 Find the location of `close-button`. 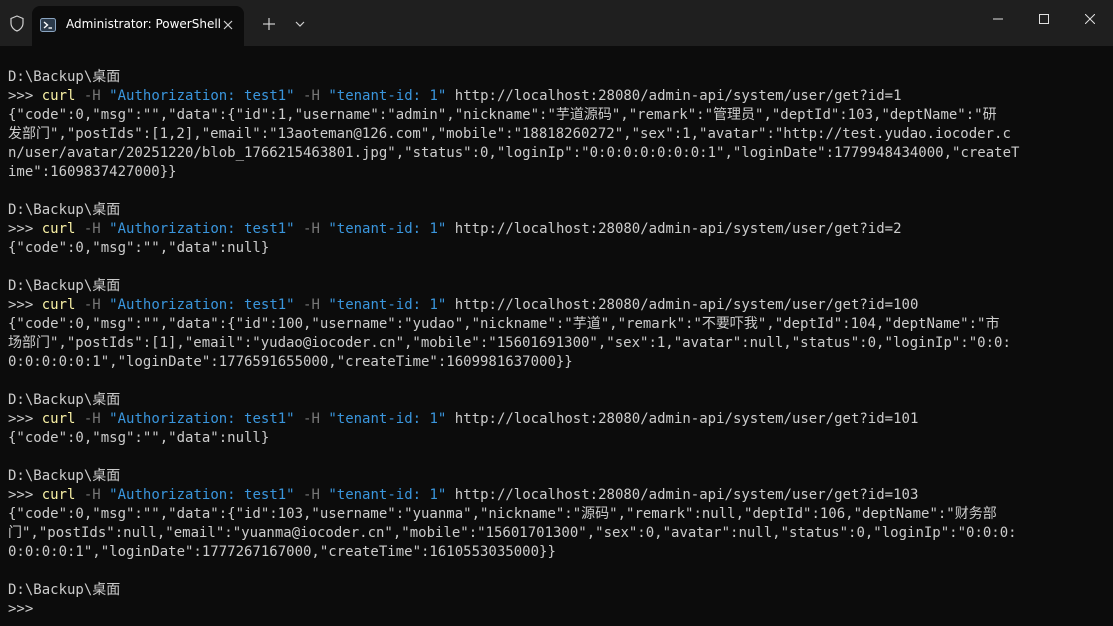

close-button is located at coordinates (1090, 20).